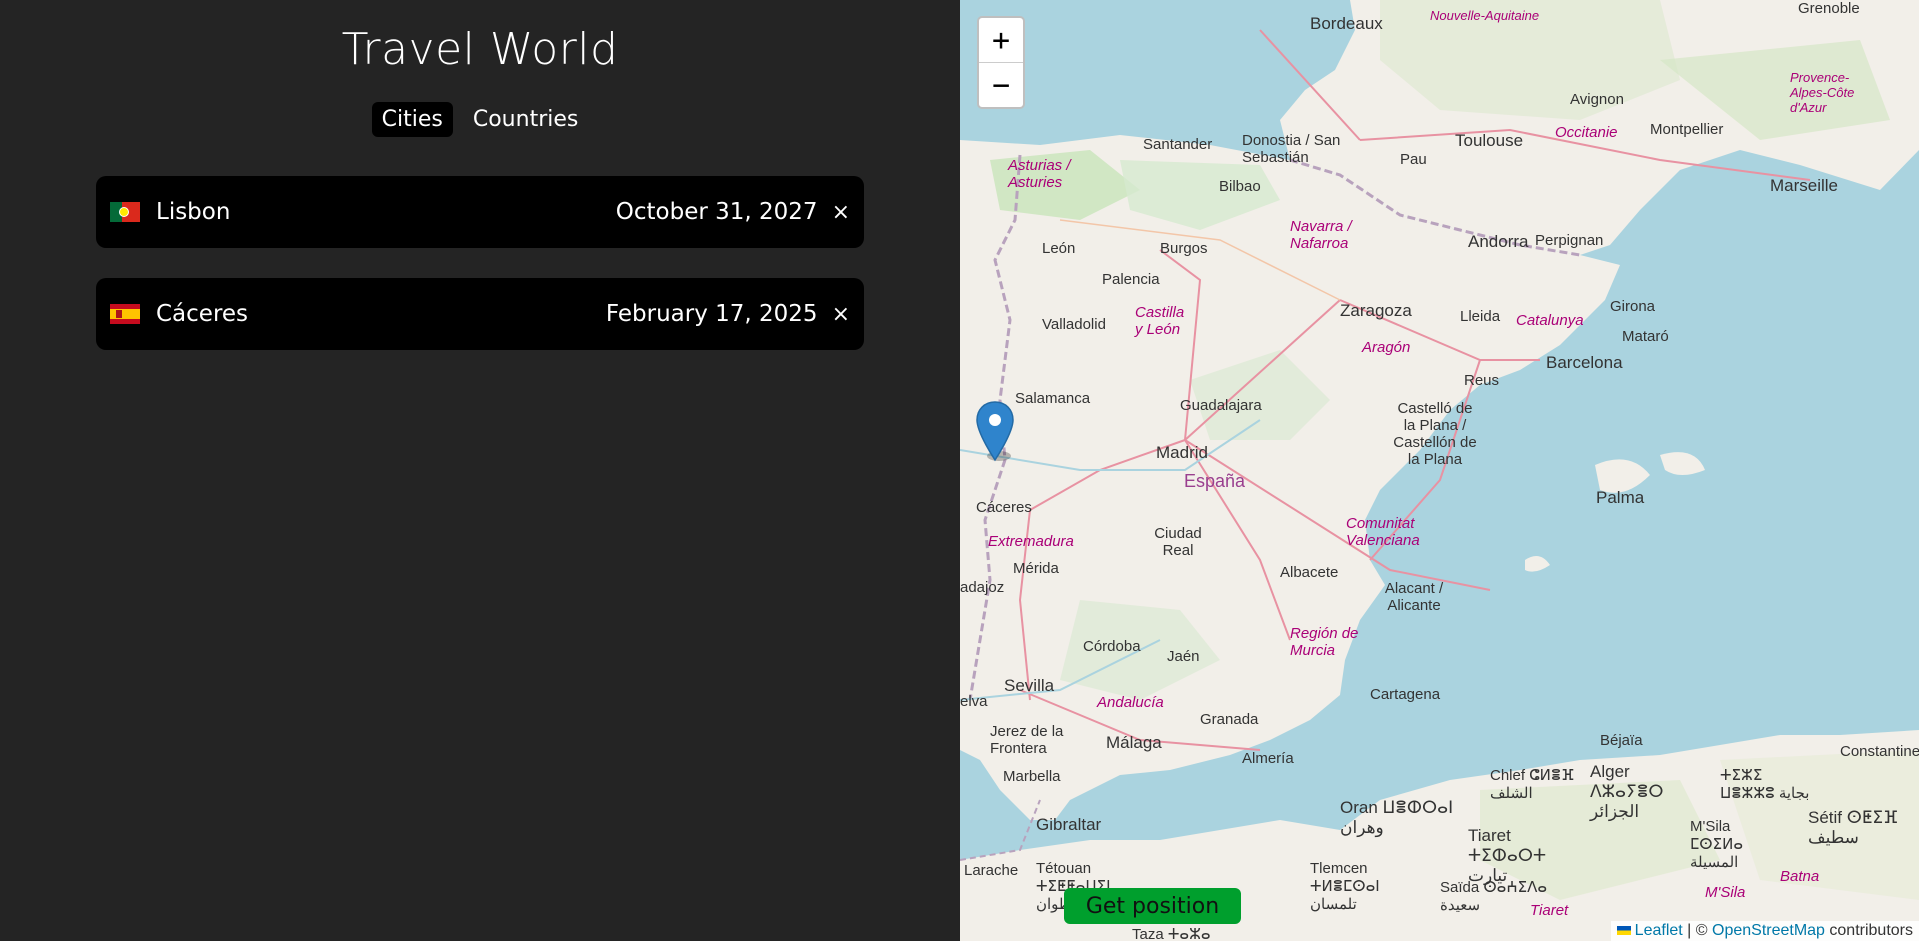 This screenshot has width=1919, height=941. What do you see at coordinates (1039, 174) in the screenshot?
I see `map-label-asturias: Asturias / Asturies` at bounding box center [1039, 174].